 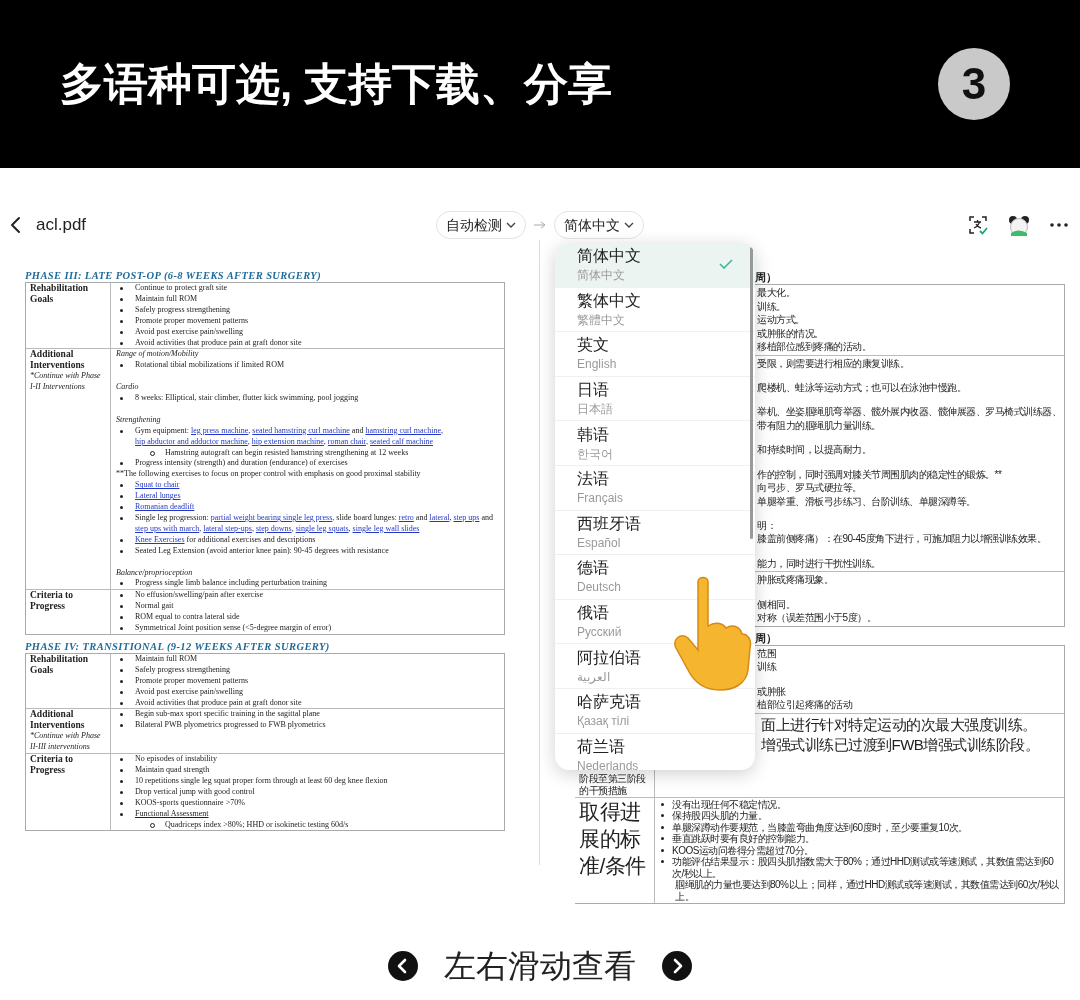 What do you see at coordinates (767, 667) in the screenshot?
I see `text-line: 训练` at bounding box center [767, 667].